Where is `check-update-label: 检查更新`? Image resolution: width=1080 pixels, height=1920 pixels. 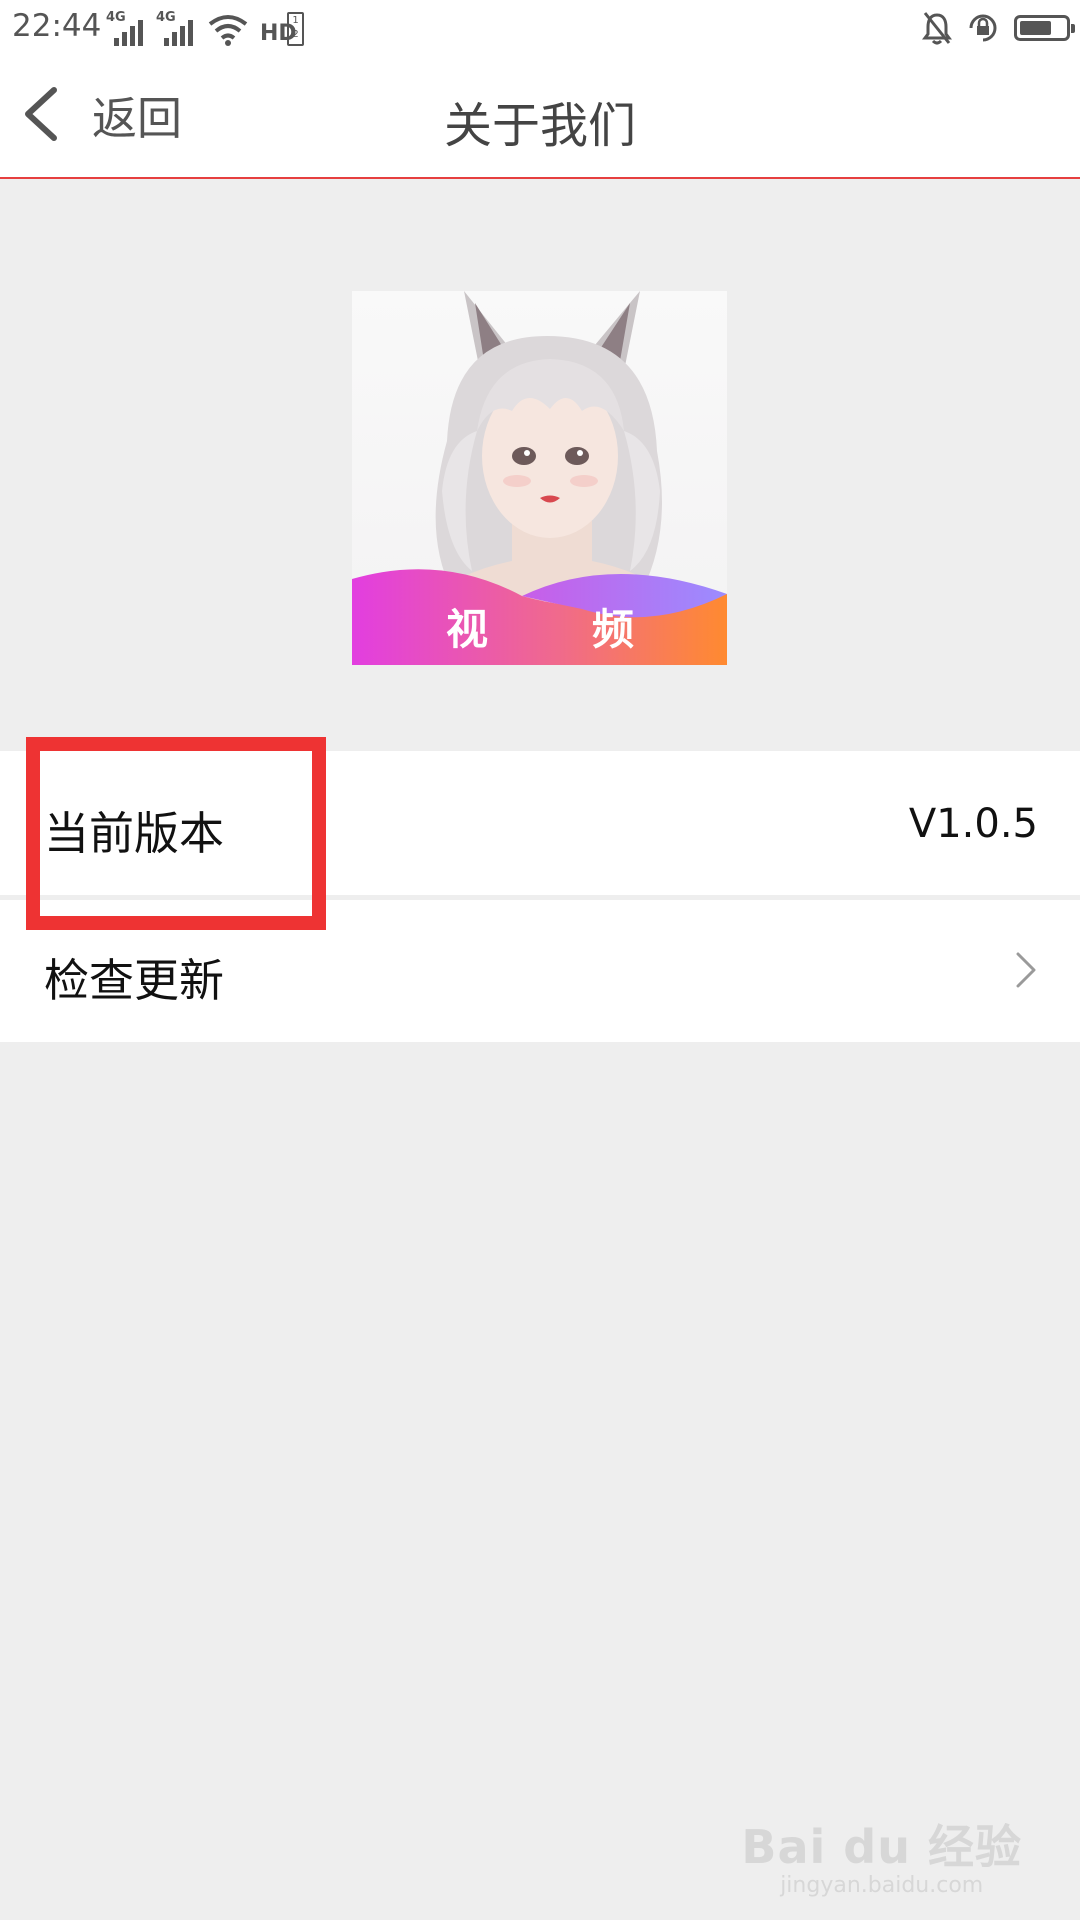 check-update-label: 检查更新 is located at coordinates (134, 980).